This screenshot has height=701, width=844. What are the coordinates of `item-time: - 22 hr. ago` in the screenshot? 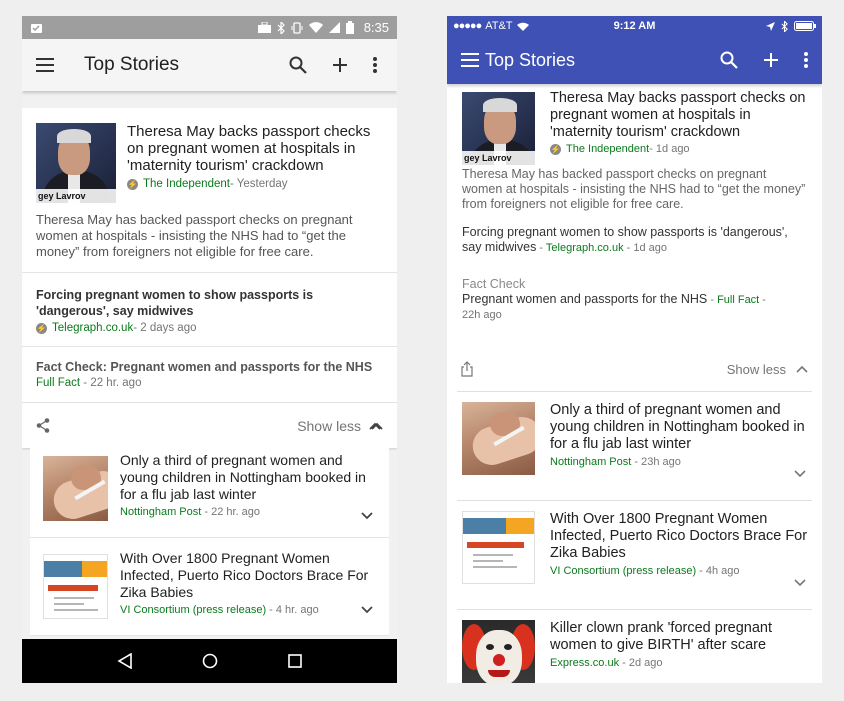 It's located at (231, 512).